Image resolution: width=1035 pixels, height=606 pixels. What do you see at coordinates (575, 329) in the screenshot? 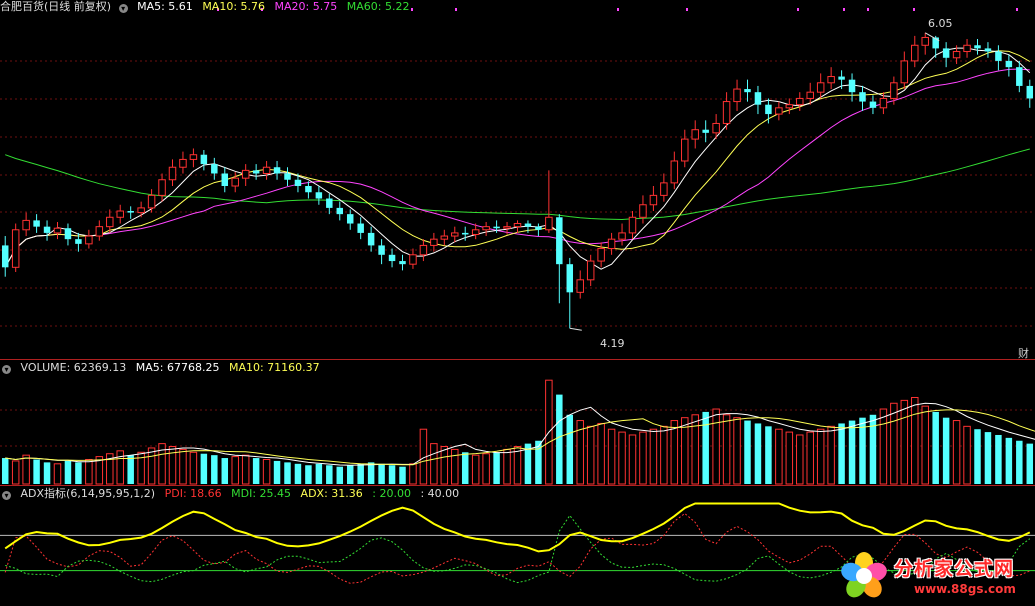
I see `low-marker` at bounding box center [575, 329].